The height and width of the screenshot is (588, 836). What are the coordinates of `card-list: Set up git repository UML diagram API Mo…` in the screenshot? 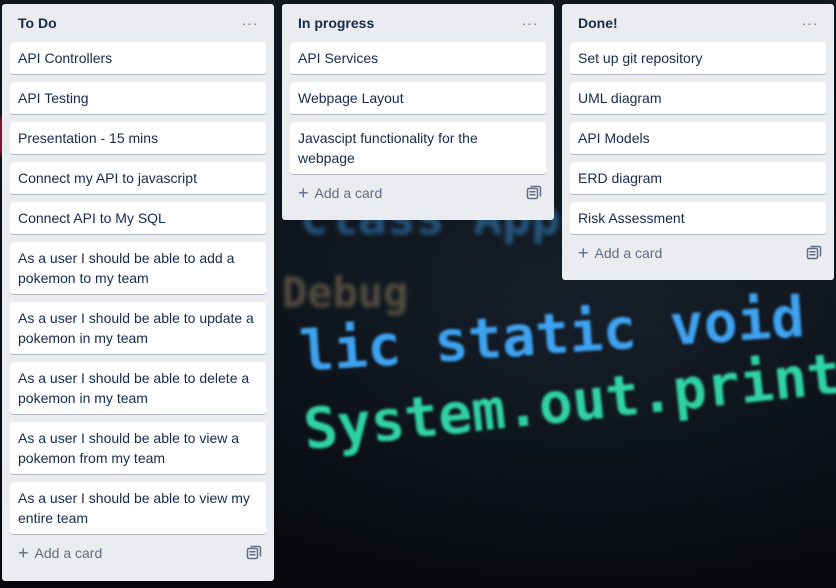 It's located at (698, 138).